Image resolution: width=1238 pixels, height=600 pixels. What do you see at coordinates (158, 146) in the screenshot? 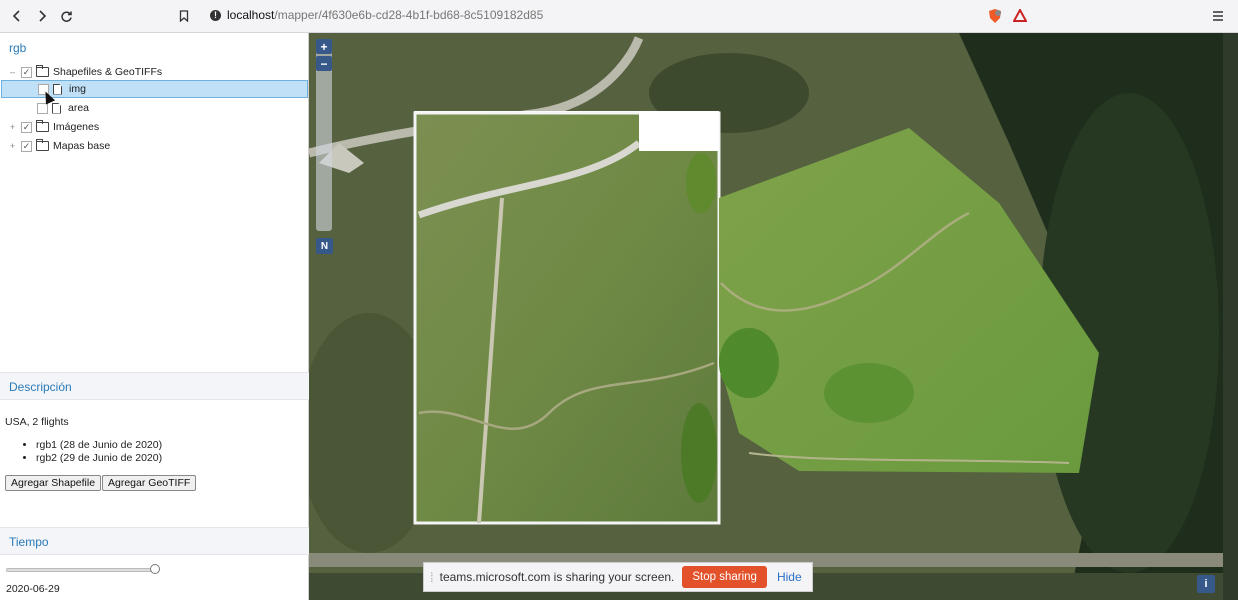
I see `tree-item-mapas-base: + ✓ Mapas base` at bounding box center [158, 146].